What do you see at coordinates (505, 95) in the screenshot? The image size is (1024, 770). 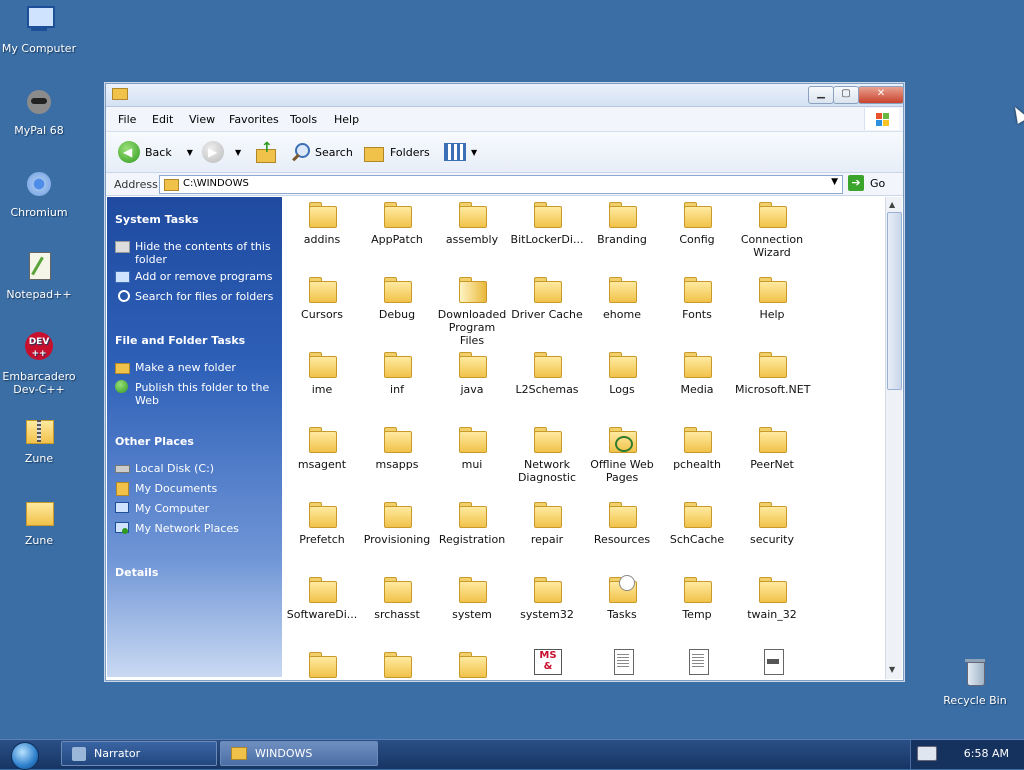 I see `title-bar: ▁ ▢ ✕` at bounding box center [505, 95].